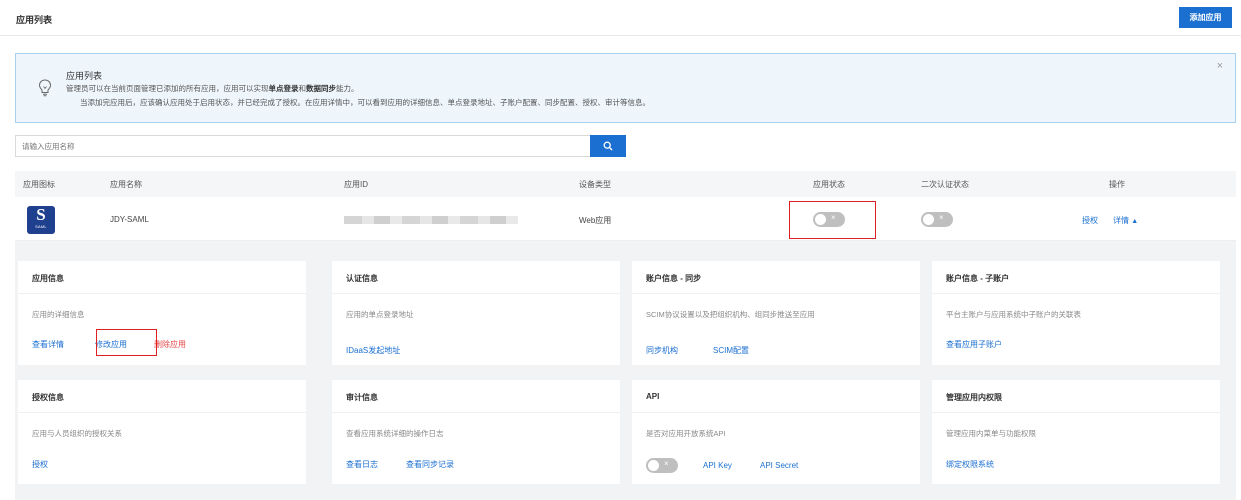  Describe the element at coordinates (58, 314) in the screenshot. I see `card-desc: 应用的详细信息` at that location.